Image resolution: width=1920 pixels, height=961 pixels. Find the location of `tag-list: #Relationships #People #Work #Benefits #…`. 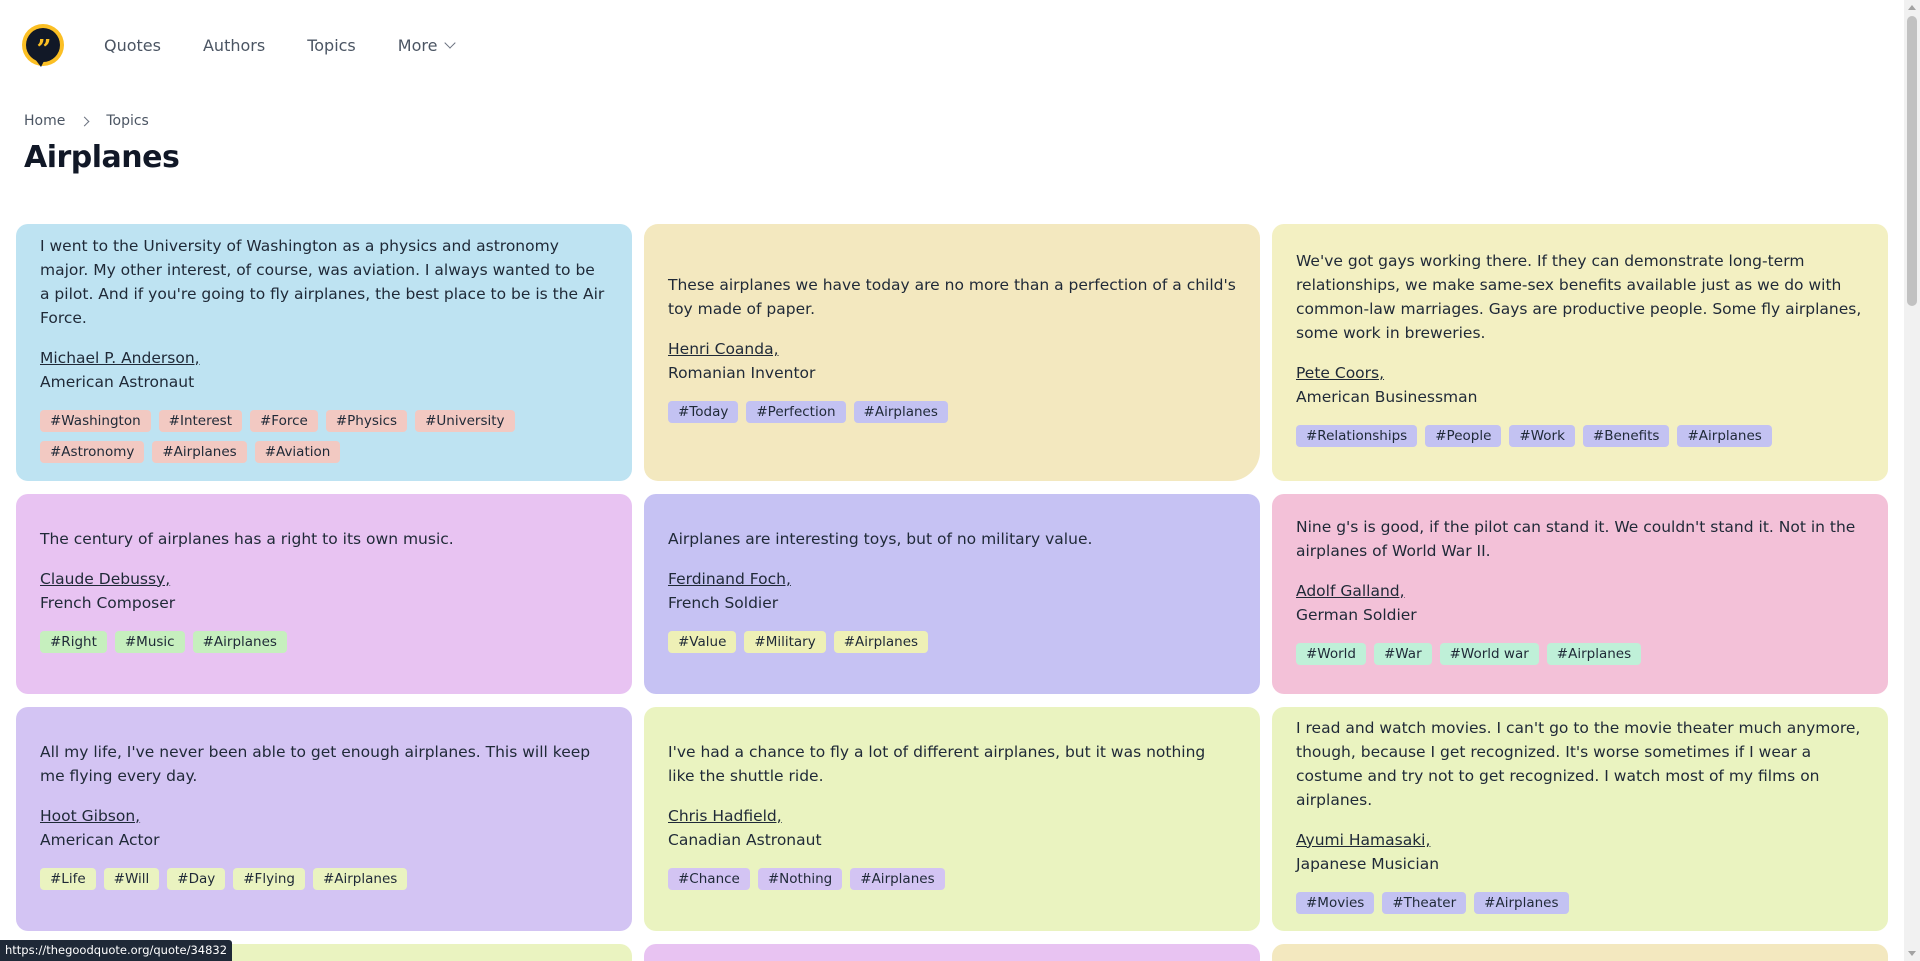

tag-list: #Relationships #People #Work #Benefits #… is located at coordinates (1580, 440).